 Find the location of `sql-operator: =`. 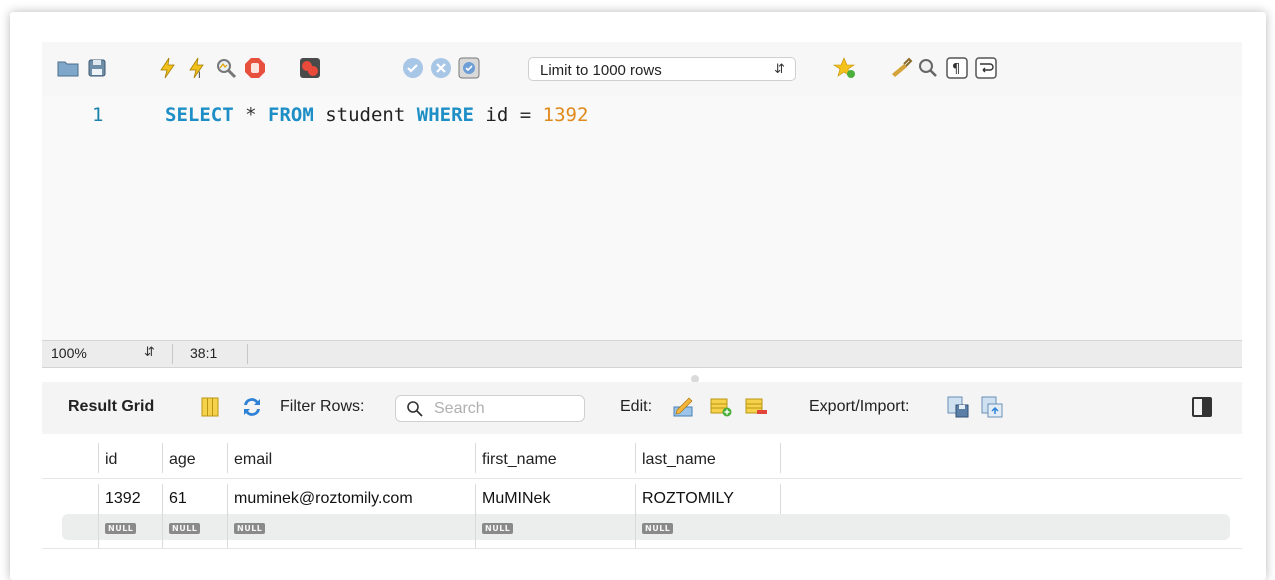

sql-operator: = is located at coordinates (525, 115).